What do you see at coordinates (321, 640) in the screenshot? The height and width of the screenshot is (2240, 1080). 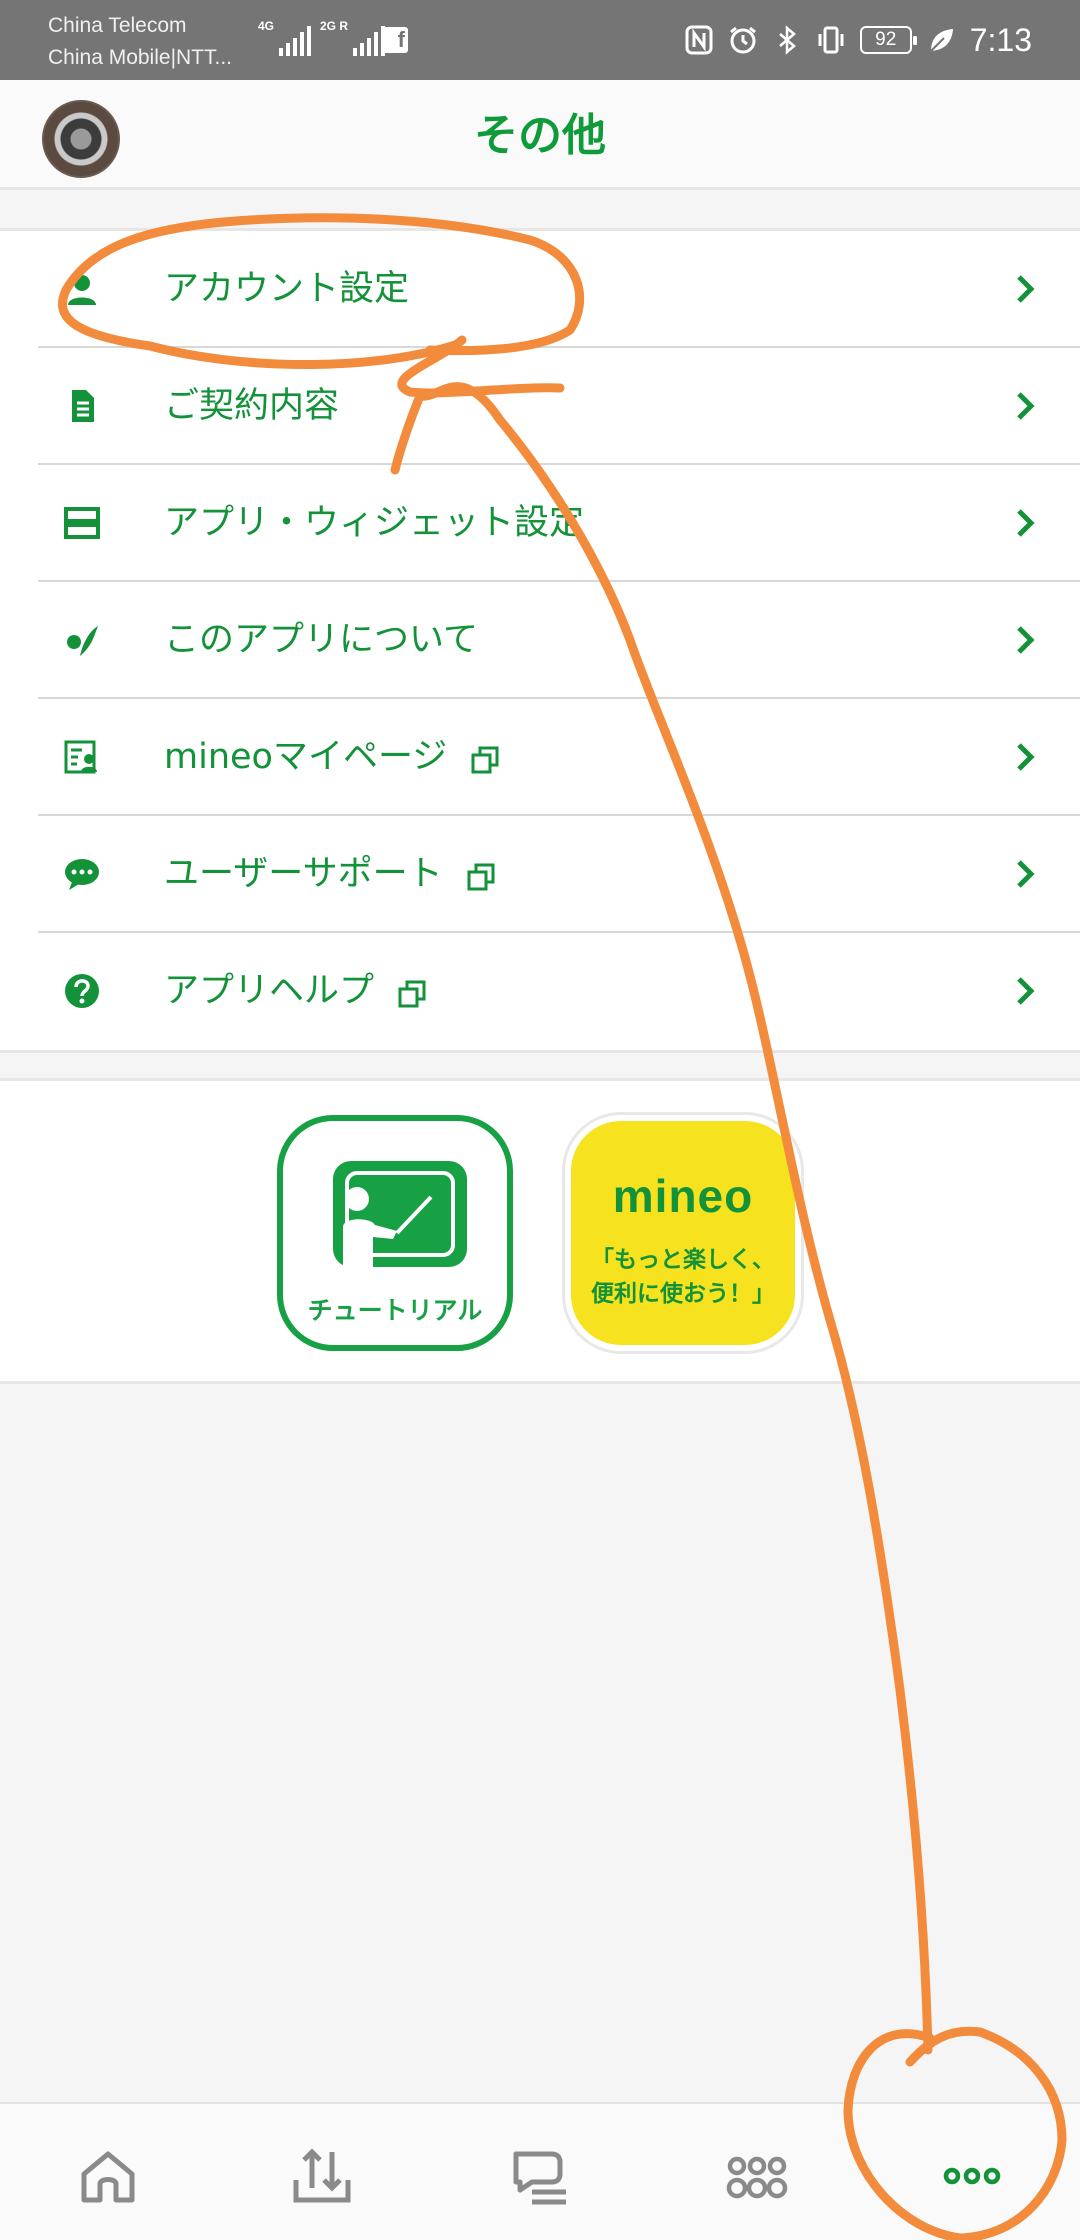 I see `menu-item-label: このアプリについて` at bounding box center [321, 640].